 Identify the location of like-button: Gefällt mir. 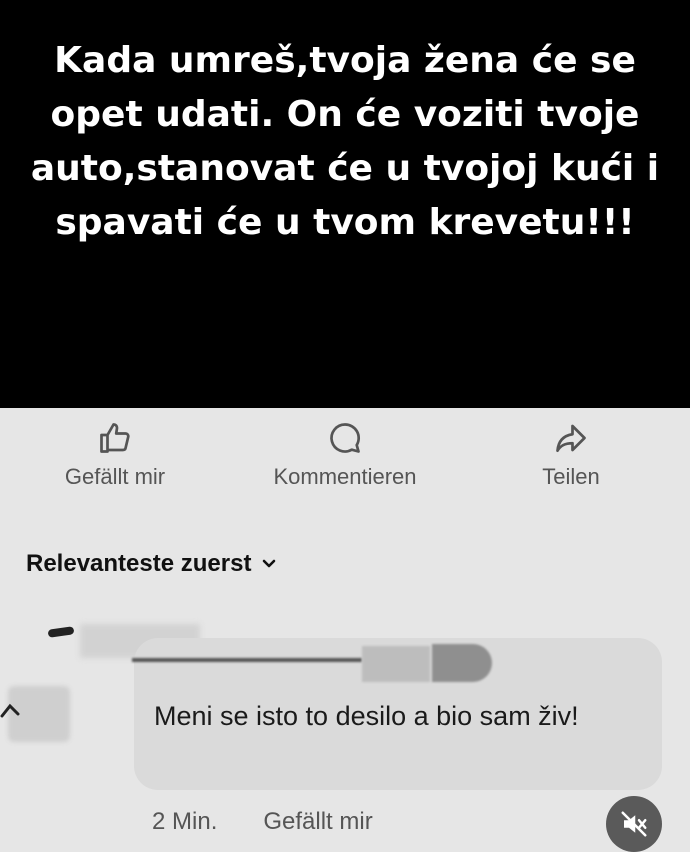
(115, 455).